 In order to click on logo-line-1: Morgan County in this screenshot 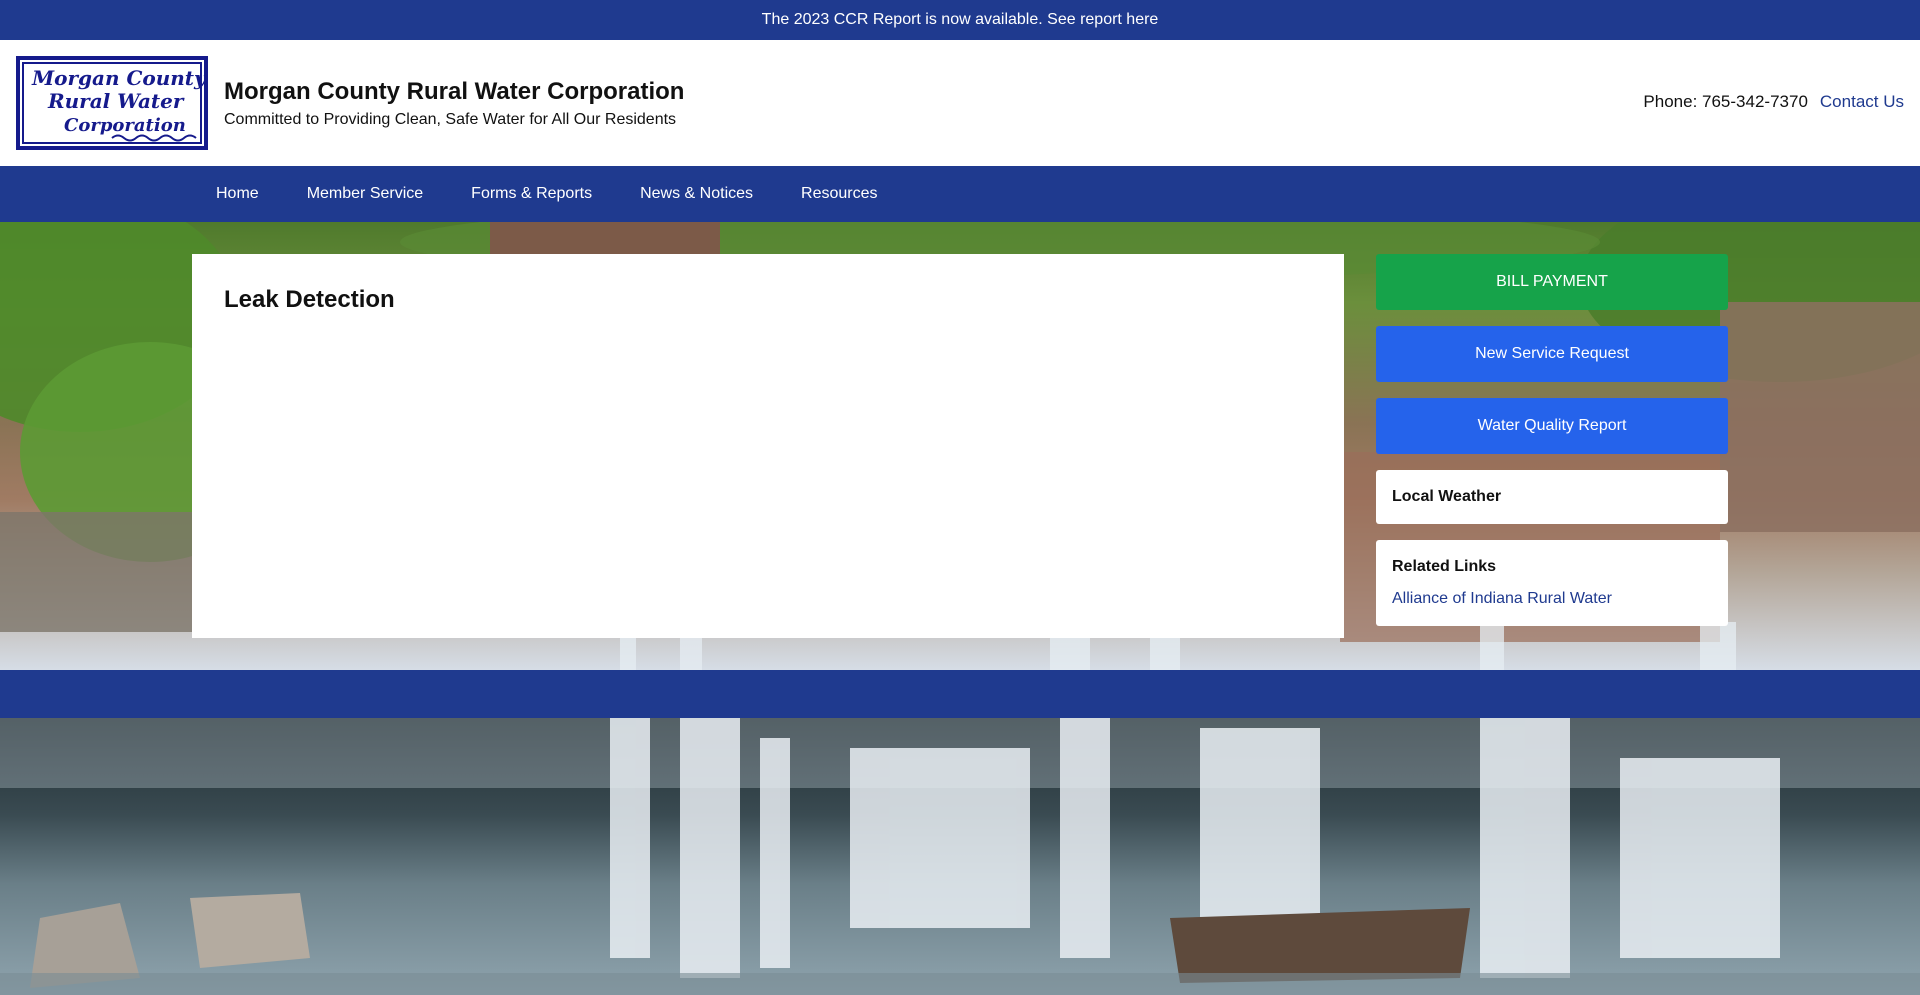, I will do `click(117, 78)`.